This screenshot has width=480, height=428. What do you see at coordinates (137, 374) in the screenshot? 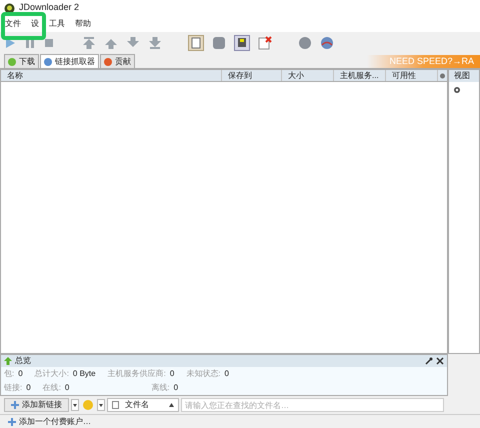
I see `stat-label: 主机服务供应商:` at bounding box center [137, 374].